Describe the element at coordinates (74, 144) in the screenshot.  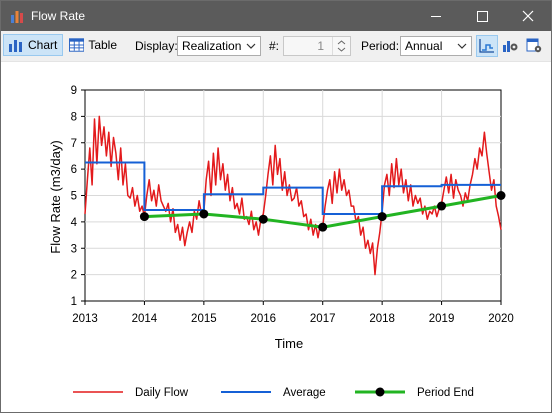
I see `y-tick-label: 7` at that location.